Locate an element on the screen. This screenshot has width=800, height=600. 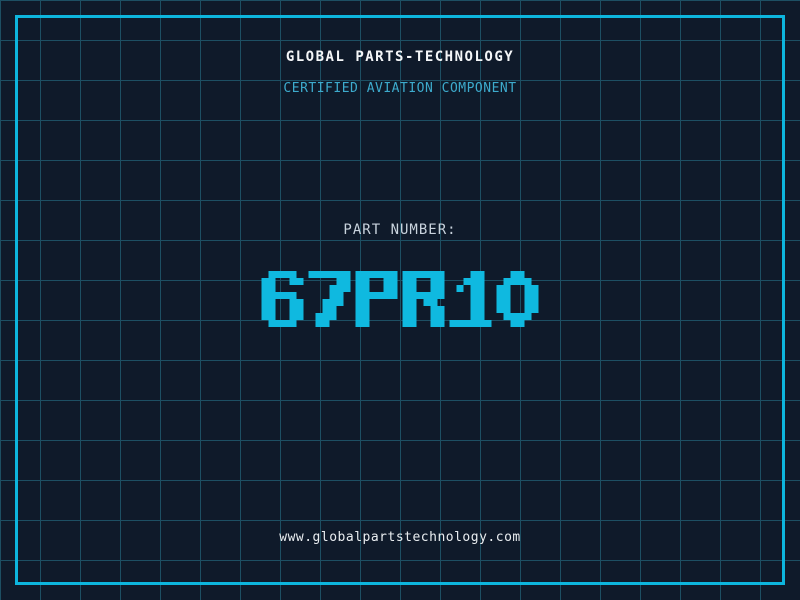
part-number-display is located at coordinates (400, 299).